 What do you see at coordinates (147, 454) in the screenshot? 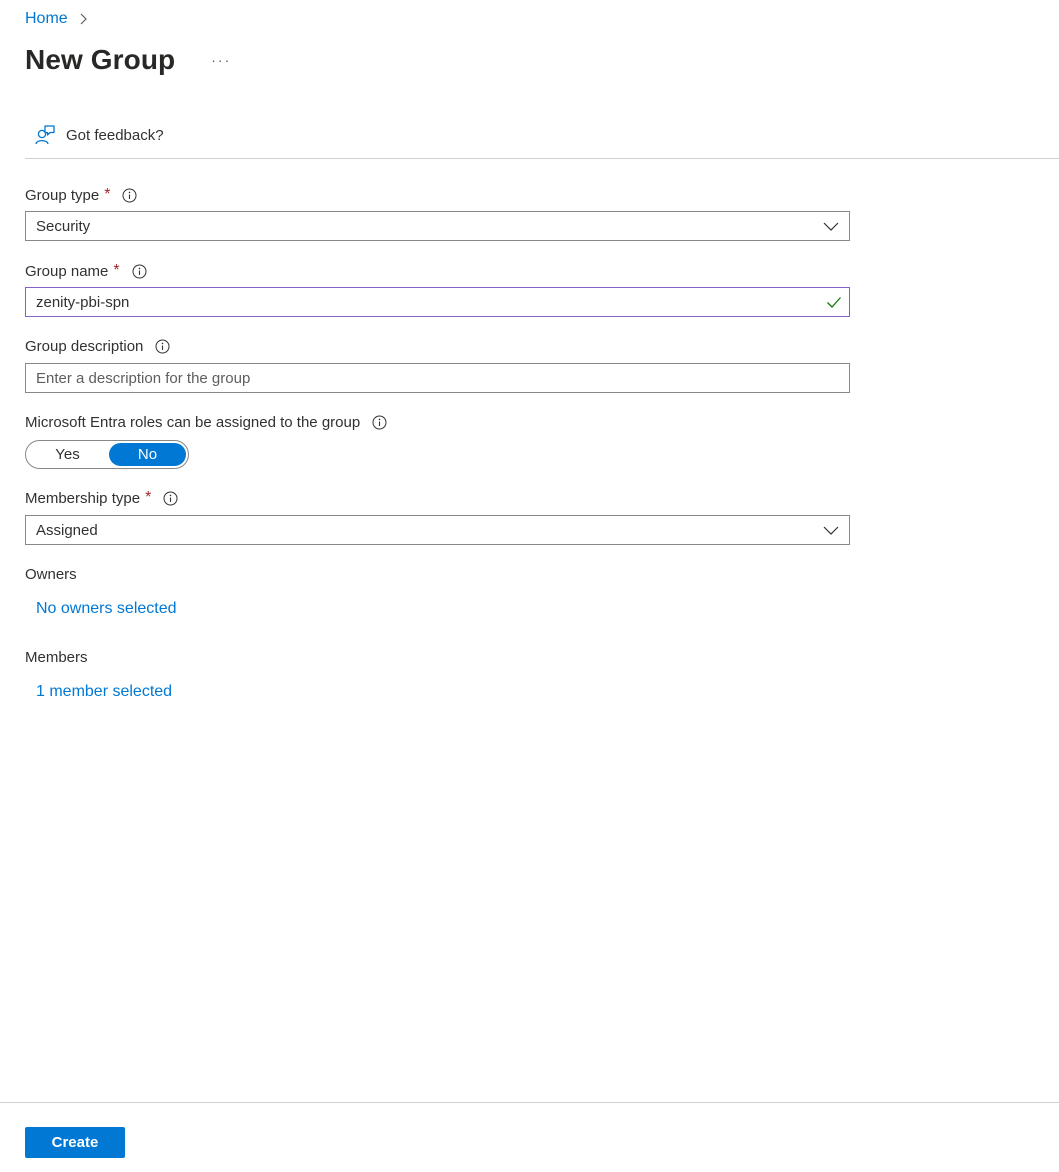
I see `toggle-option-no: No` at bounding box center [147, 454].